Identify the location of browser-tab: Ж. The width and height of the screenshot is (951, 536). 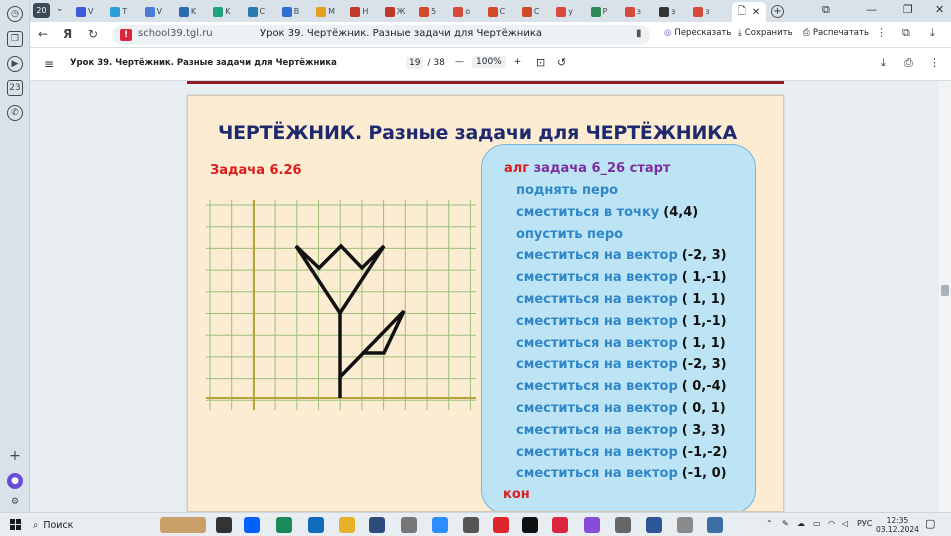
(394, 11).